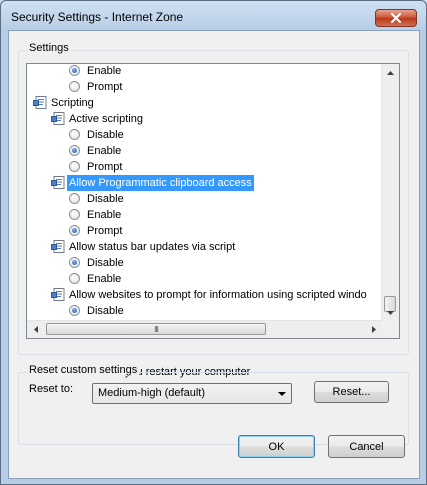 The image size is (427, 485). Describe the element at coordinates (72, 103) in the screenshot. I see `tree-item-label: Scripting` at that location.